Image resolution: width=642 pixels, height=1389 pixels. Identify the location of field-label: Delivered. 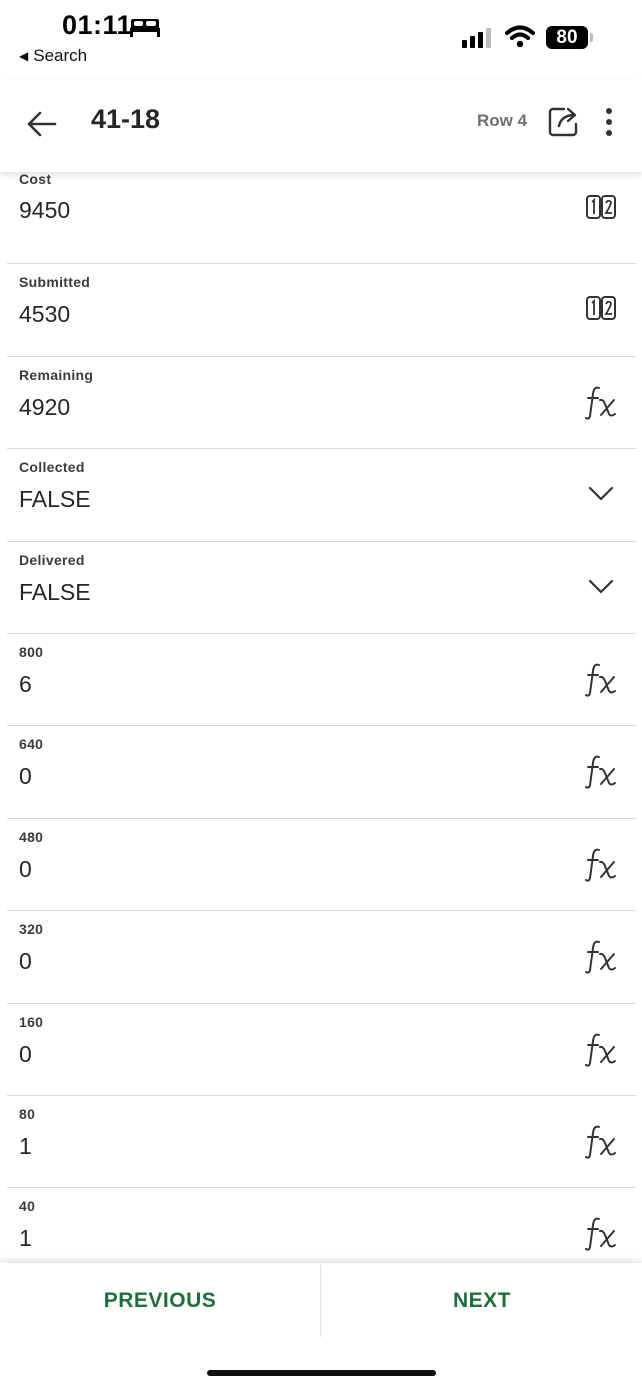
(52, 559).